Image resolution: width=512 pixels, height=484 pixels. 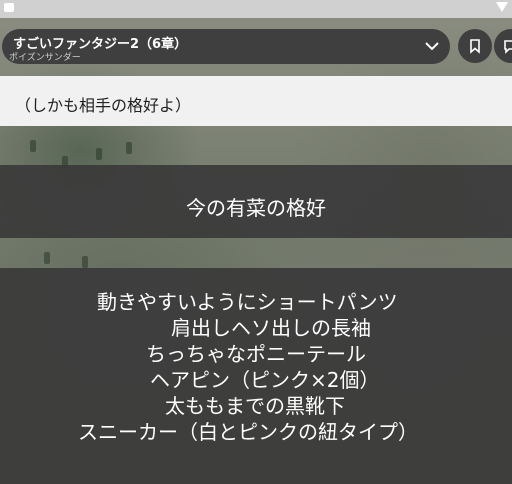 What do you see at coordinates (256, 9) in the screenshot?
I see `status-bar` at bounding box center [256, 9].